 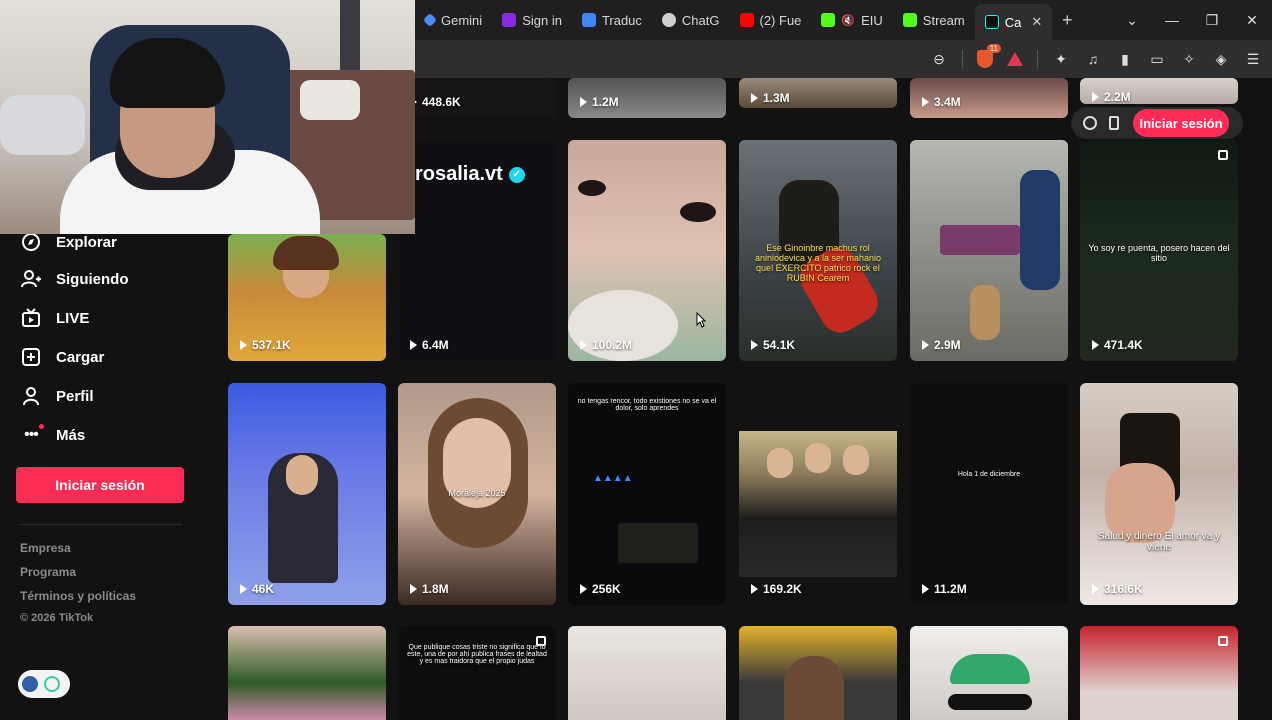 I want to click on person-shape, so click(x=1040, y=230).